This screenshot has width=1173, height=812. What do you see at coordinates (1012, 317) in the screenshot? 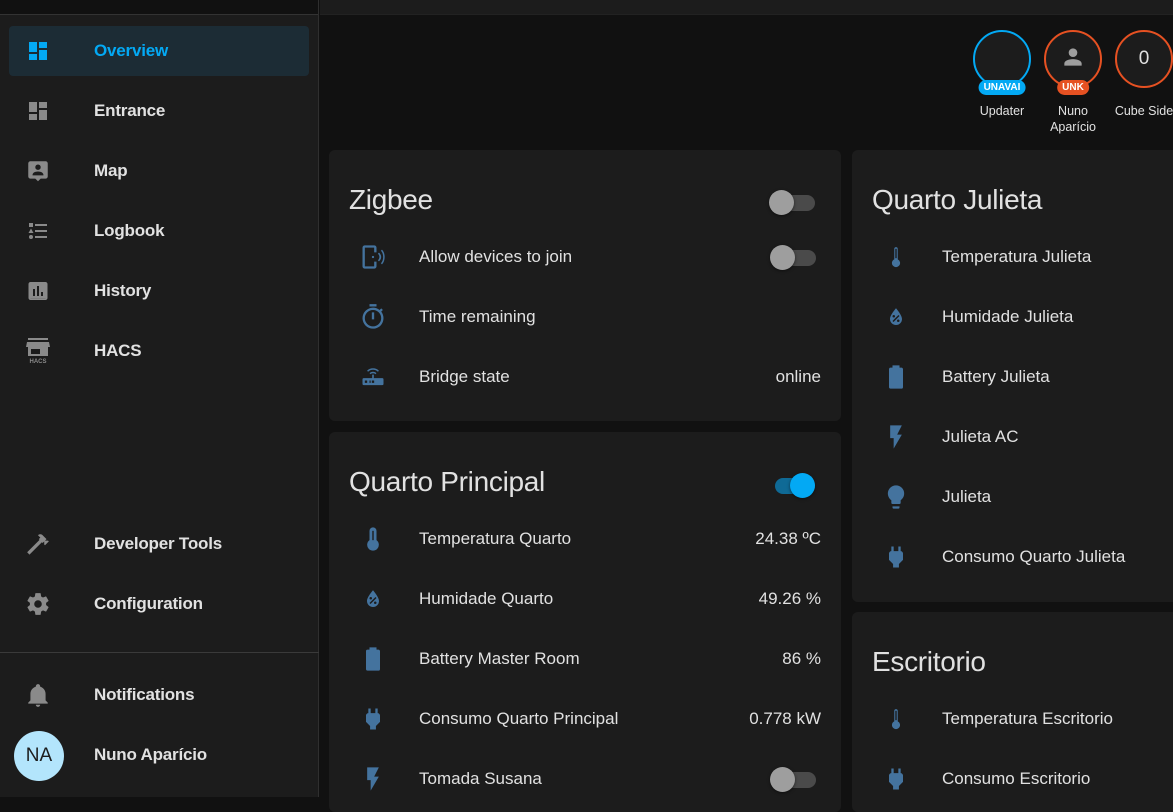
I see `entity-row: Humidade Julieta` at bounding box center [1012, 317].